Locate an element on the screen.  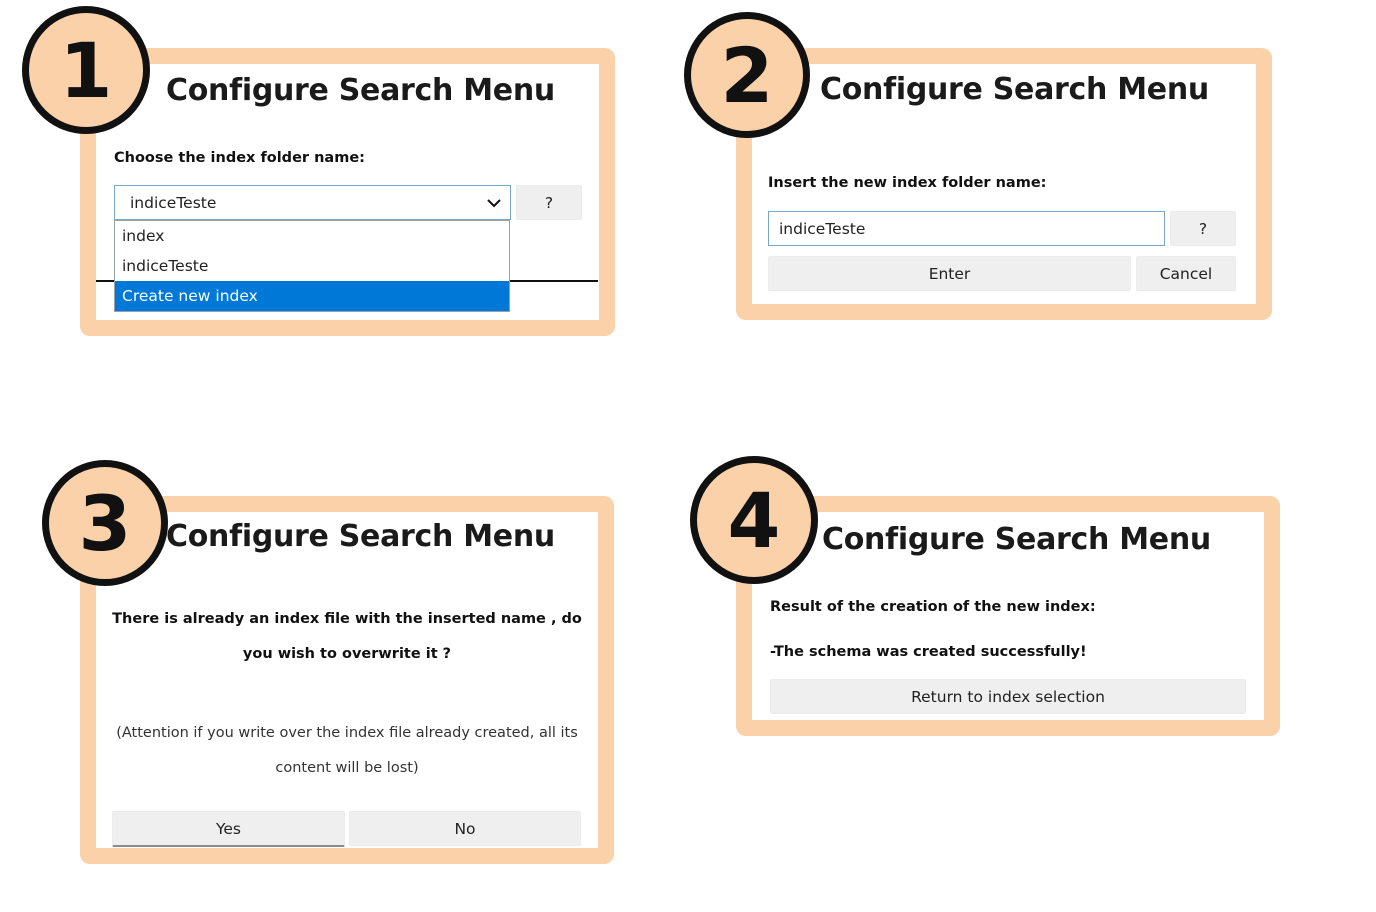
index-folder-label: Choose the index folder name: is located at coordinates (239, 158).